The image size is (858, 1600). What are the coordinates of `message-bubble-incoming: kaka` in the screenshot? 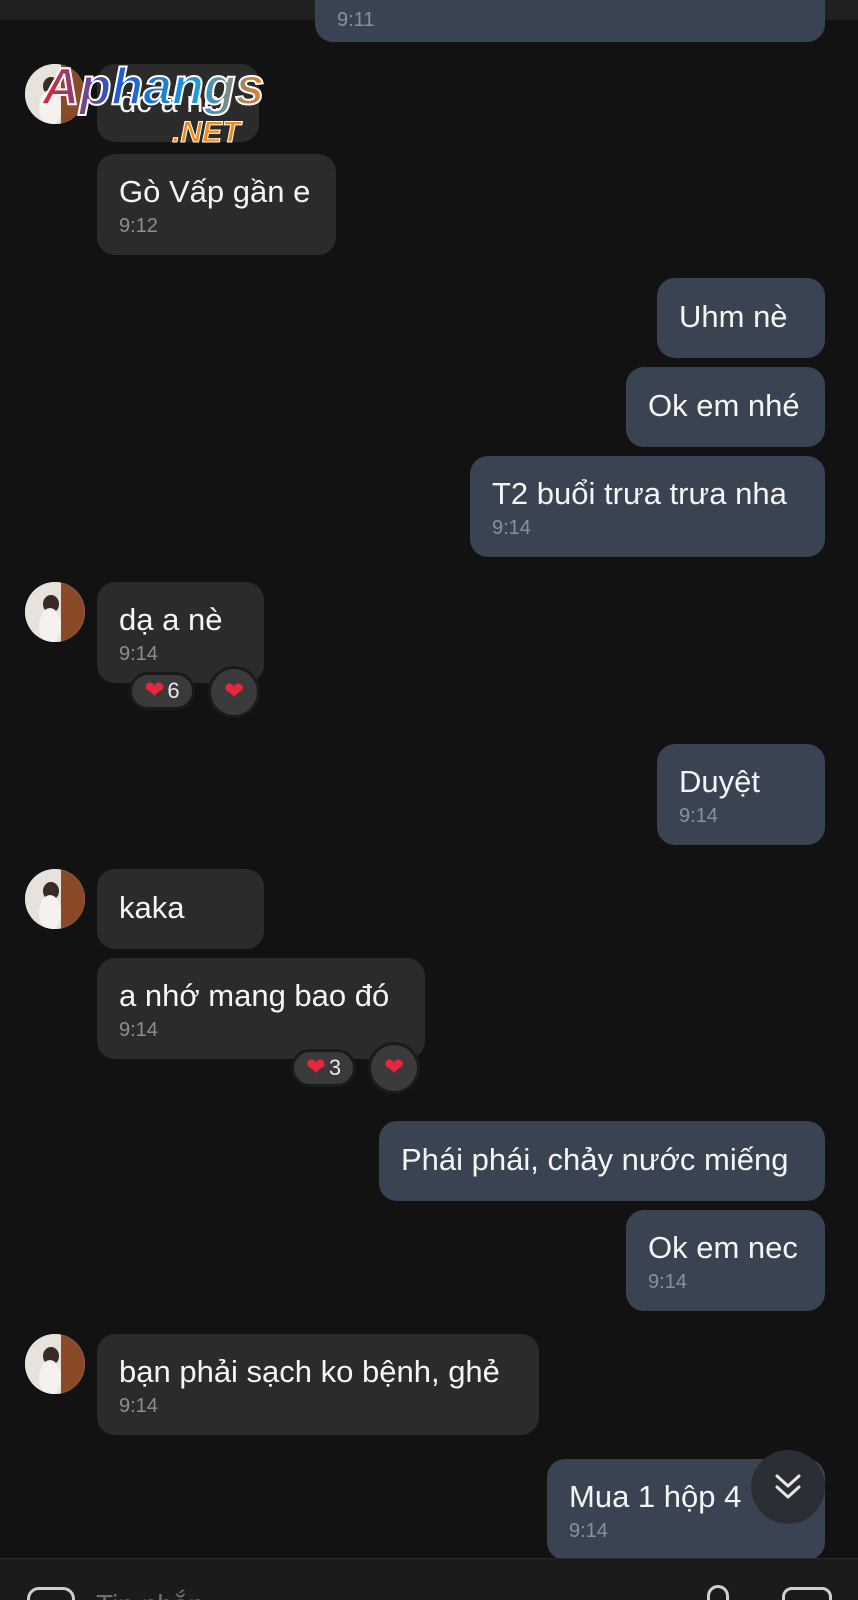 It's located at (180, 909).